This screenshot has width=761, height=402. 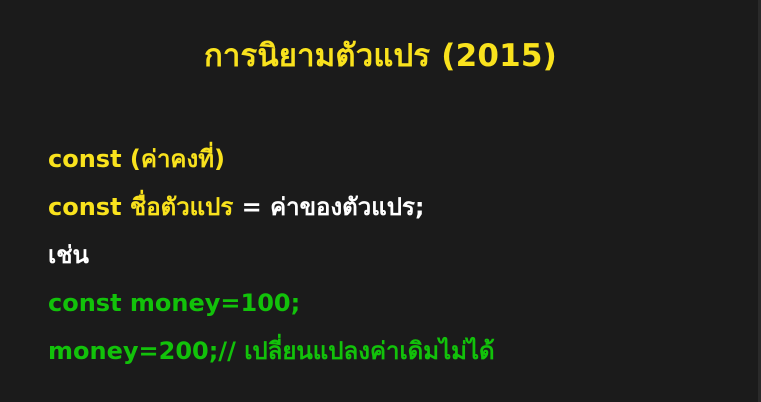 What do you see at coordinates (141, 207) in the screenshot?
I see `syntax-keyword: const ชื่อตัวแปร` at bounding box center [141, 207].